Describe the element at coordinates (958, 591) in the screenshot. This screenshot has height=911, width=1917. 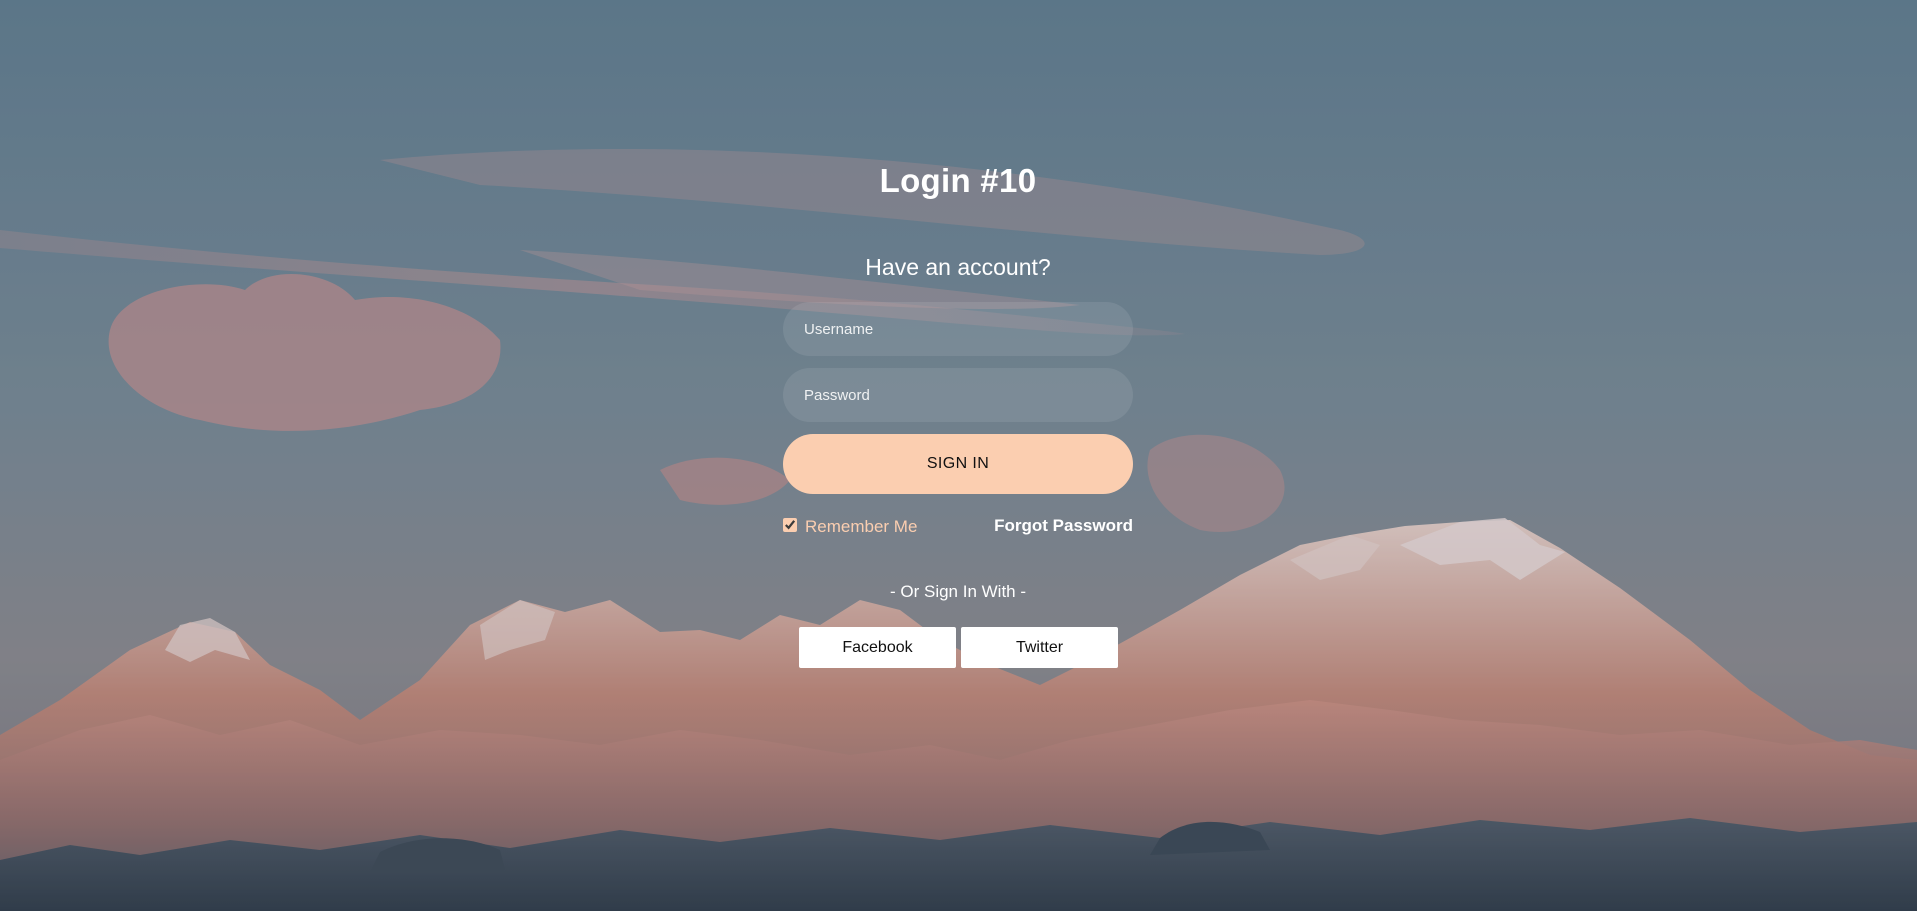
I see `or-sign-in-with-text: - Or Sign In With -` at that location.